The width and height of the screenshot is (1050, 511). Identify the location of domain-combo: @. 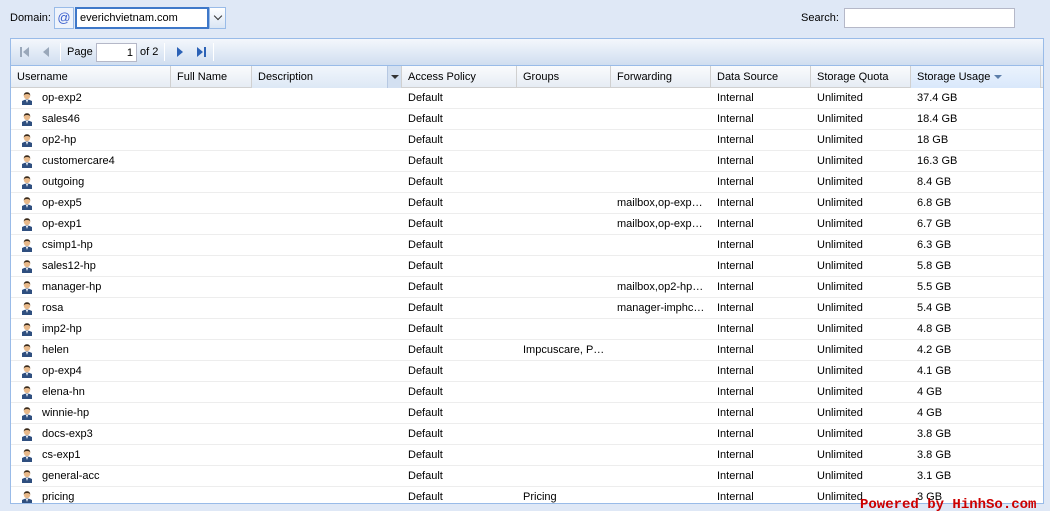
(140, 18).